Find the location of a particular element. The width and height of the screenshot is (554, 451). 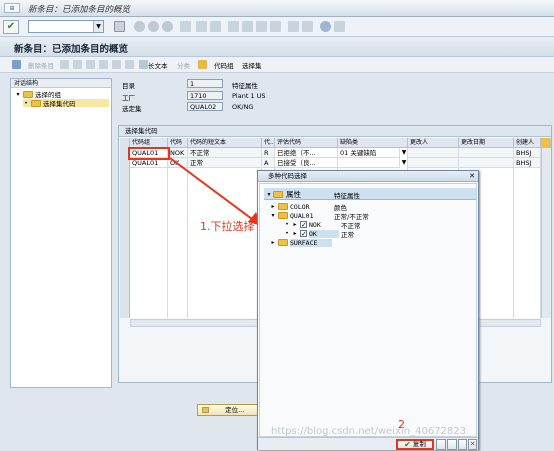

cancel-icon: ✕ is located at coordinates (472, 444).